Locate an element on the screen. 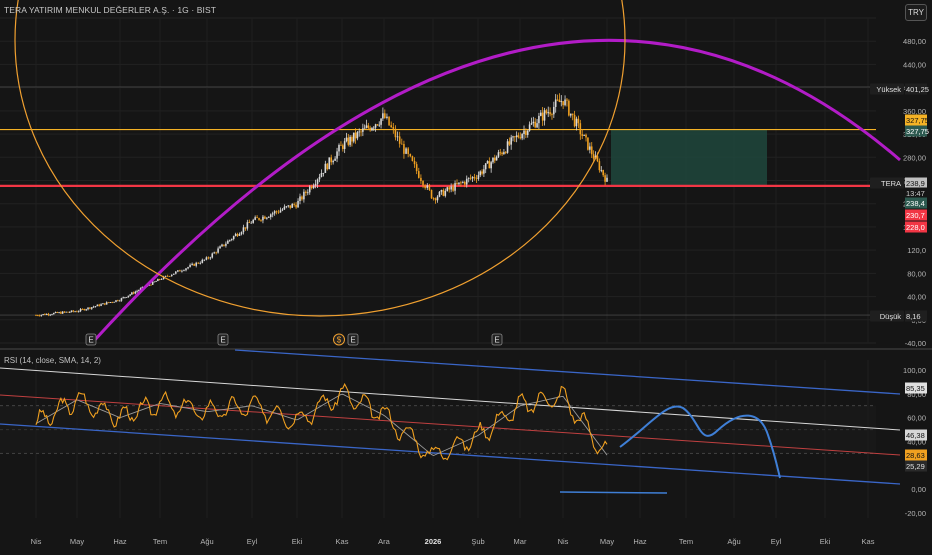 This screenshot has width=932, height=555. price-tag: 25,29 is located at coordinates (915, 466).